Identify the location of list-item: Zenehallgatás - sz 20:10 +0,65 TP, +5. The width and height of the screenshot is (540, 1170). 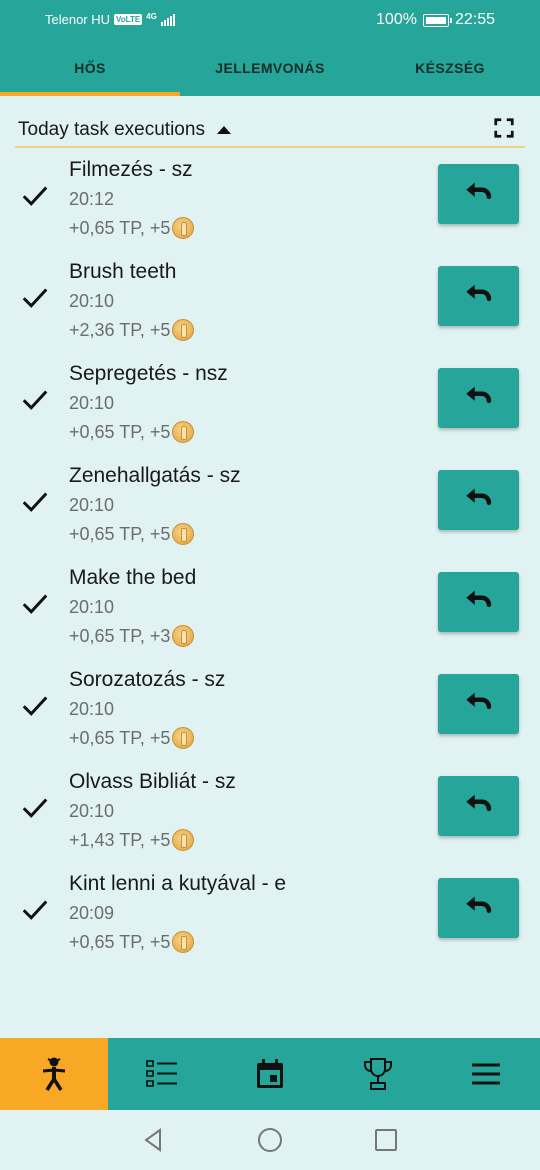
(270, 507).